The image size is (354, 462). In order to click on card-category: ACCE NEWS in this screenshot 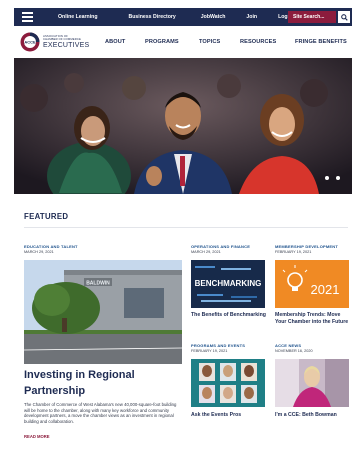, I will do `click(312, 345)`.